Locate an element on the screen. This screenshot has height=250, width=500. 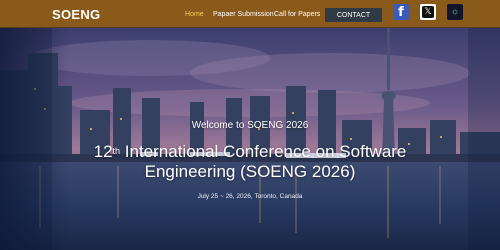
app-glyph: ⌬ is located at coordinates (455, 12).